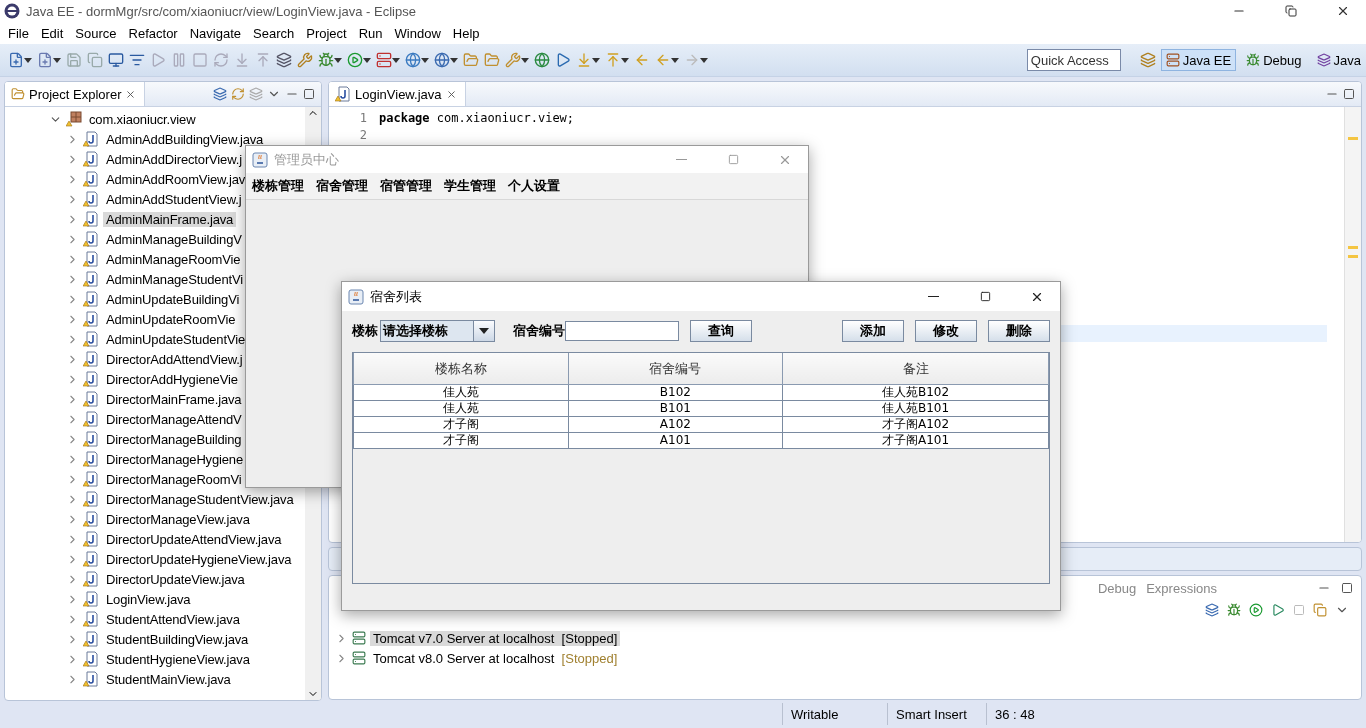 This screenshot has height=728, width=1366. Describe the element at coordinates (174, 239) in the screenshot. I see `tree-item: AdminManageBuildingV` at that location.